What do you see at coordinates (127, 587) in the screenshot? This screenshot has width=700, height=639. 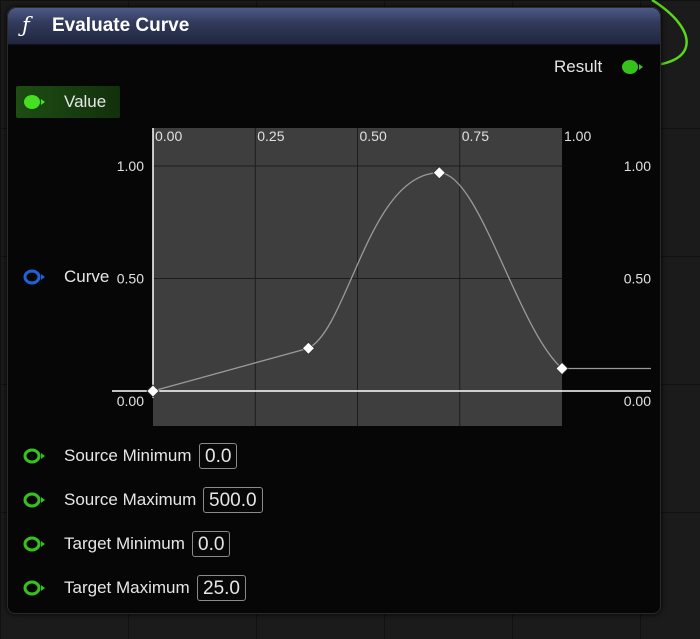 I see `input-pin-label: Target Maximum` at bounding box center [127, 587].